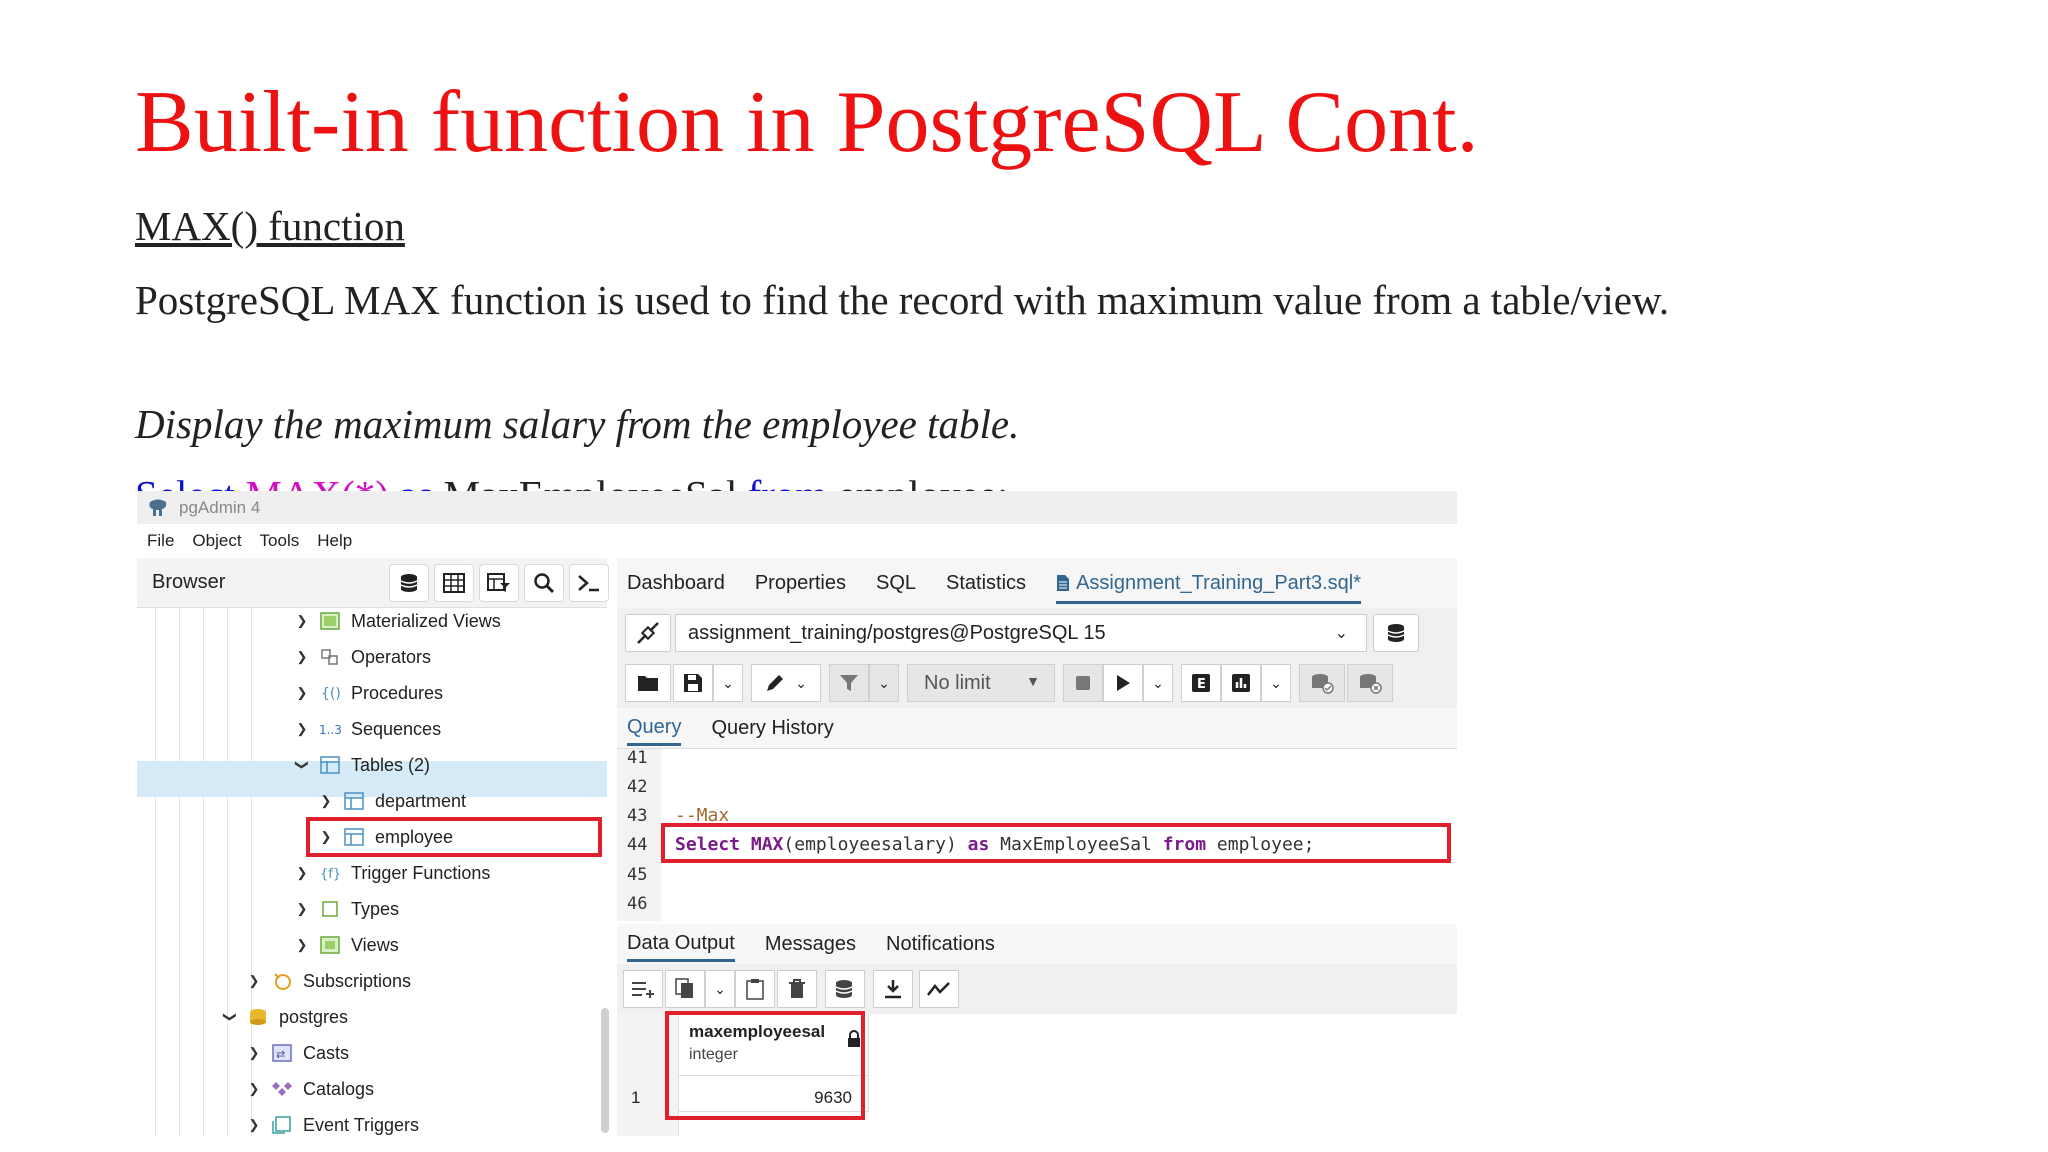  I want to click on rollback-button, so click(1370, 683).